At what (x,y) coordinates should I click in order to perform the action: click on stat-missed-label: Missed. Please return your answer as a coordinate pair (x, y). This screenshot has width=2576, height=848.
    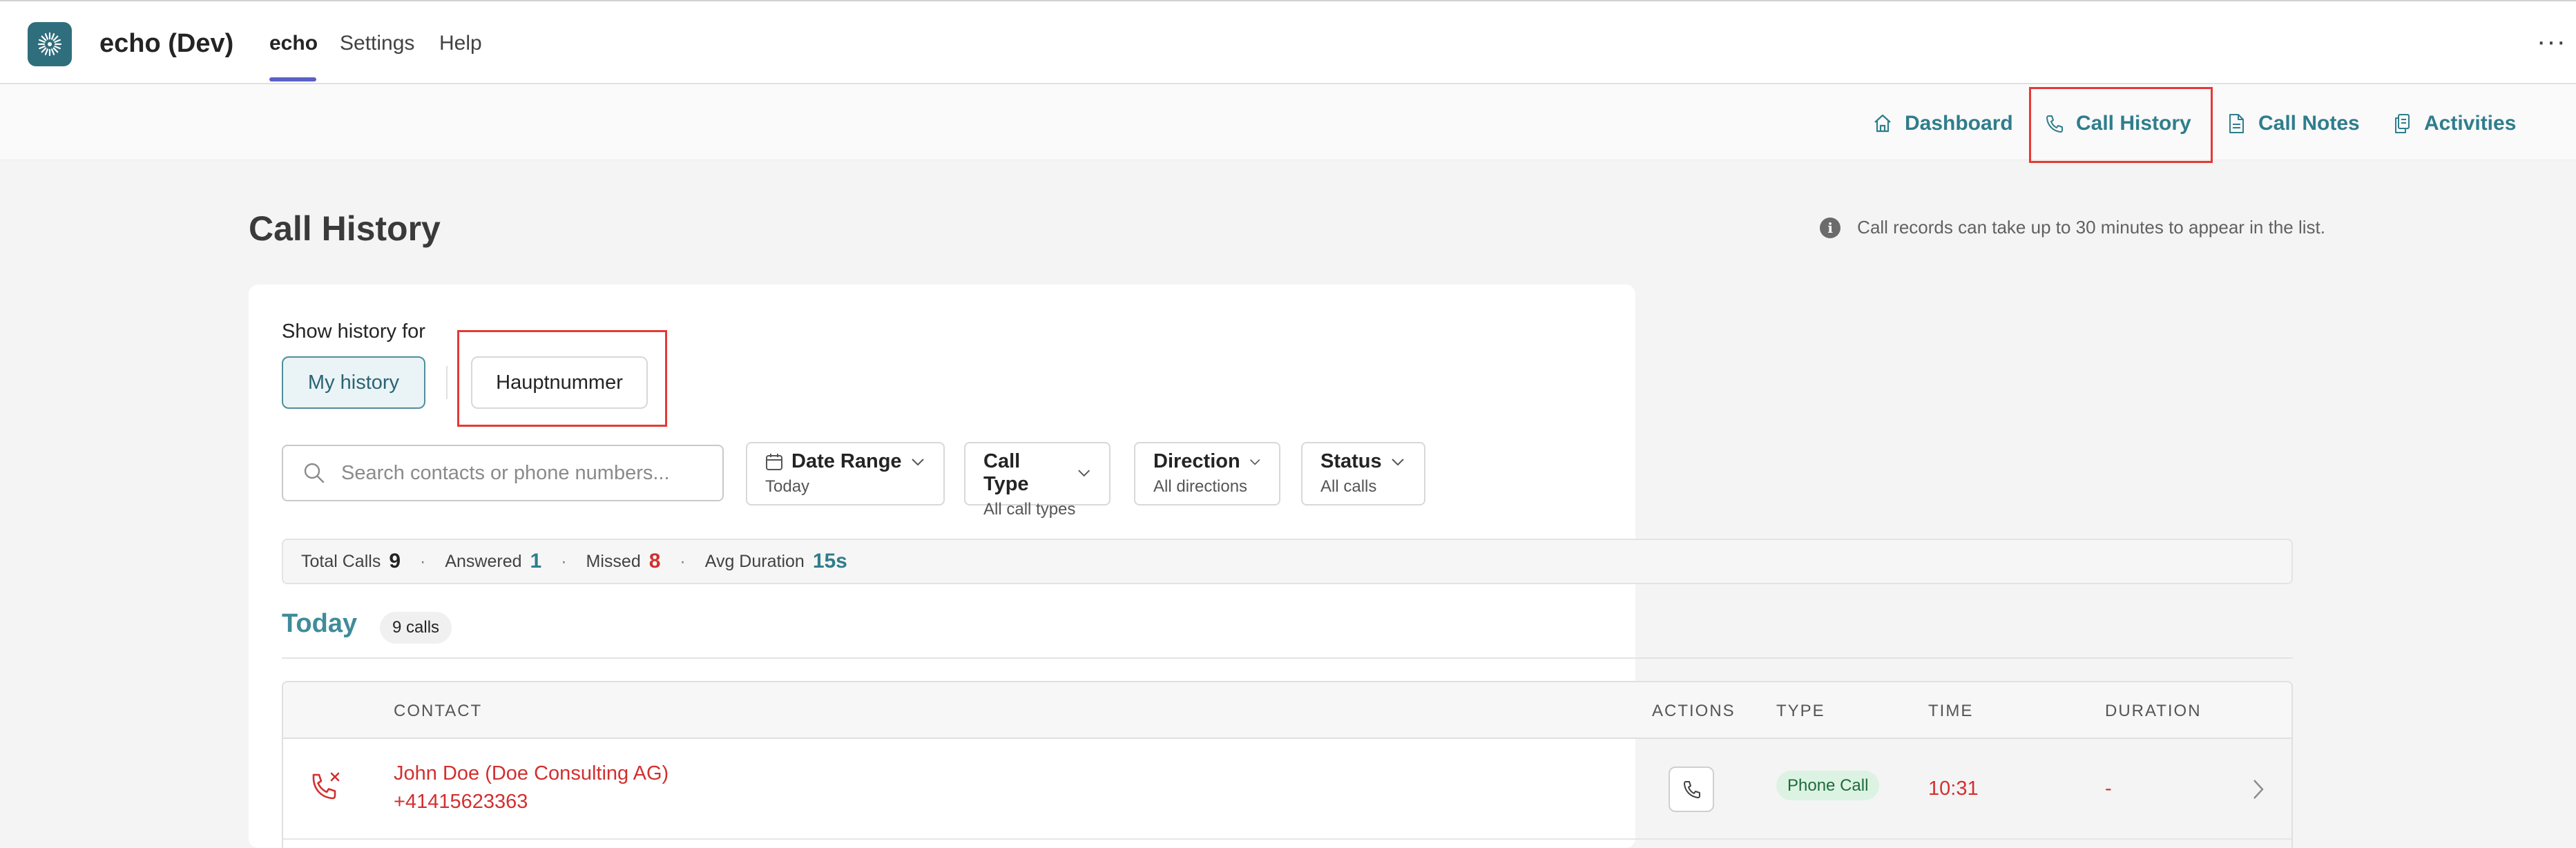
    Looking at the image, I should click on (613, 561).